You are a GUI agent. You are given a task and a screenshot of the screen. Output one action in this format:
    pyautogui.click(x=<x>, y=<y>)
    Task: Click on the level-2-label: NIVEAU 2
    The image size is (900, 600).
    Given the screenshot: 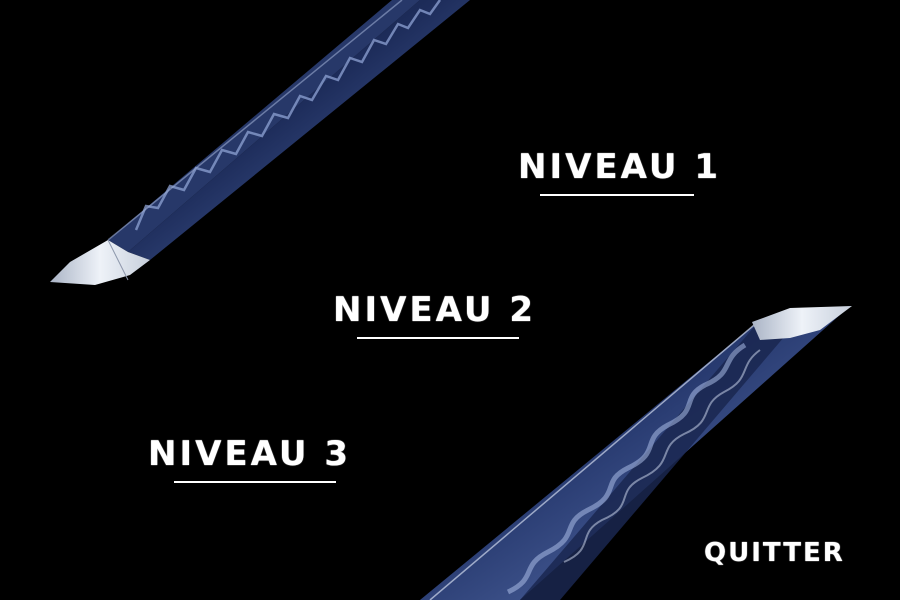 What is the action you would take?
    pyautogui.click(x=435, y=310)
    